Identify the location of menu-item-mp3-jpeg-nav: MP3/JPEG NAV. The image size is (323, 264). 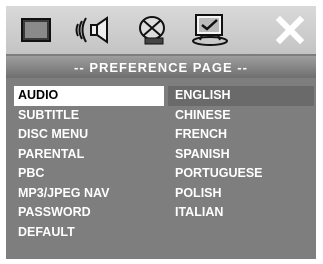
(89, 194).